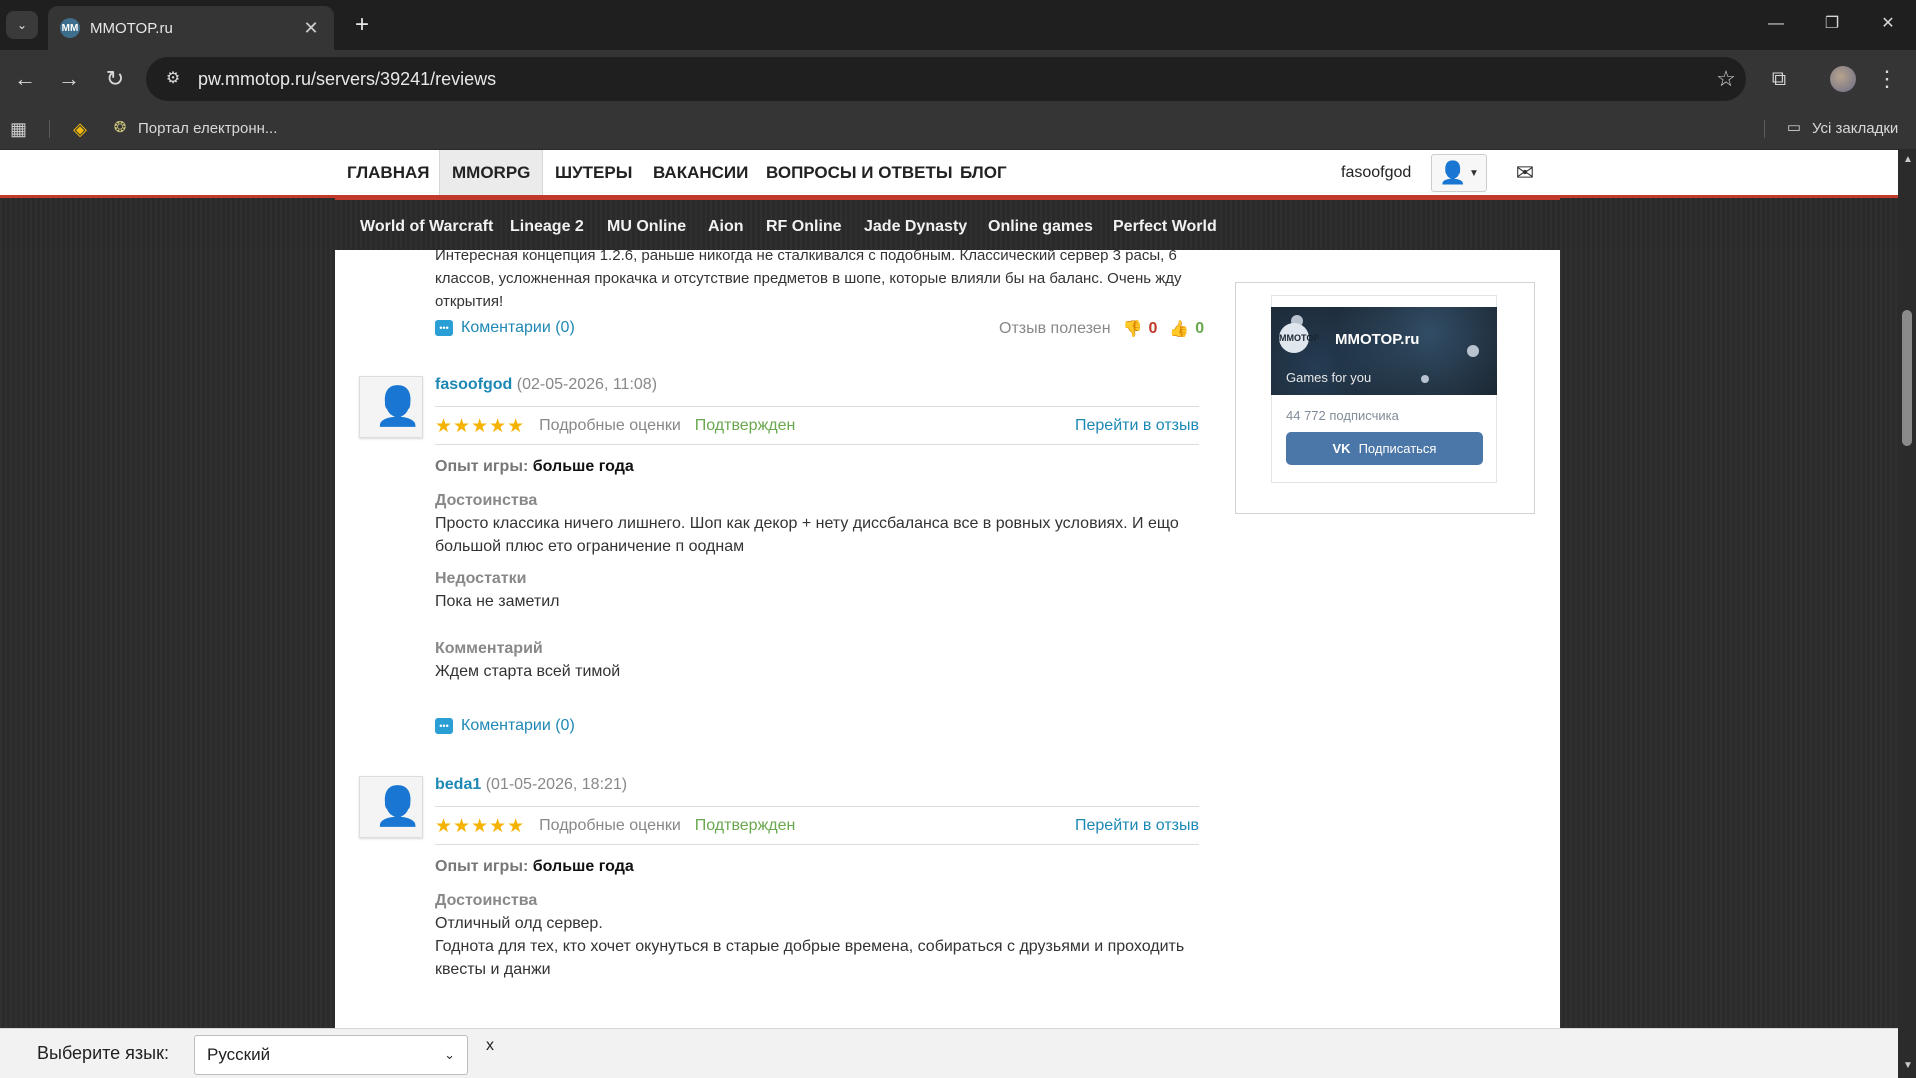 This screenshot has width=1916, height=1078. Describe the element at coordinates (1179, 329) in the screenshot. I see `thumbs-up-icon: 👍` at that location.